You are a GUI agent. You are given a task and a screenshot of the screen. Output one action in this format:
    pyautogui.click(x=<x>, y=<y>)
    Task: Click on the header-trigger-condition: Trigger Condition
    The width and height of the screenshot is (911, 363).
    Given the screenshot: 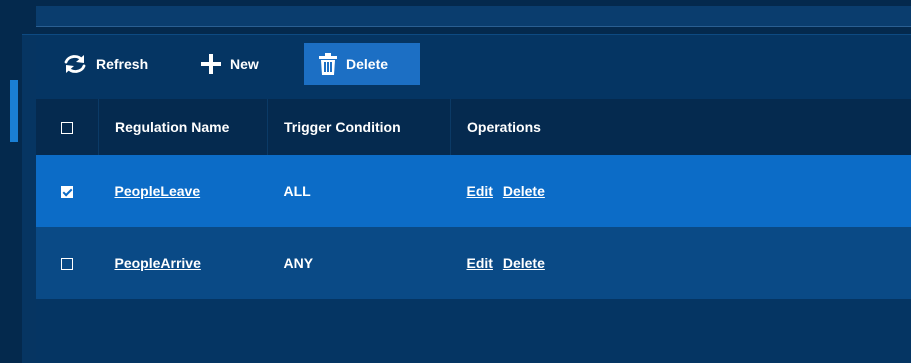 What is the action you would take?
    pyautogui.click(x=359, y=127)
    